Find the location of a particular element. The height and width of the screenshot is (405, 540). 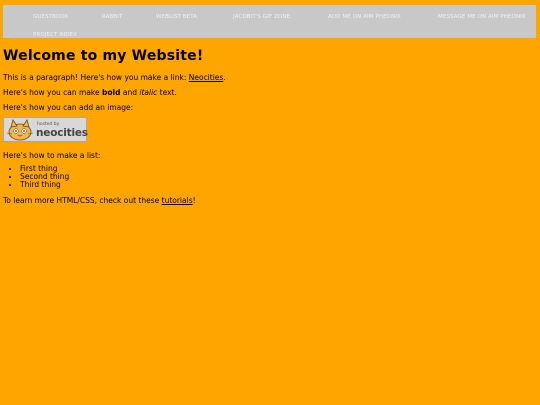

nav-link-project-index: PROJECT INDEX is located at coordinates (55, 35).